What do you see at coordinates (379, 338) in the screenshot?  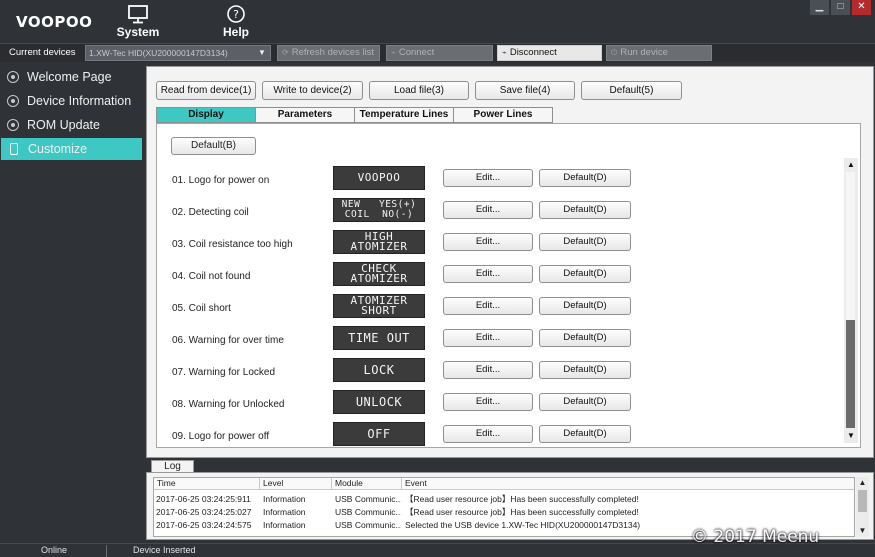 I see `screen-preview: TIME OUT` at bounding box center [379, 338].